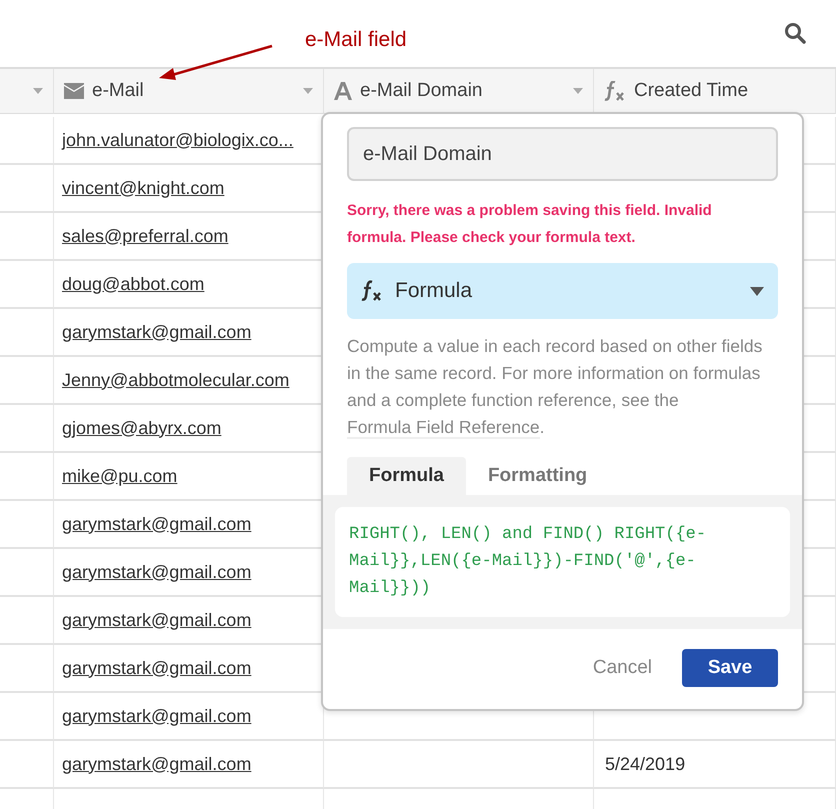 Image resolution: width=836 pixels, height=809 pixels. I want to click on field-type-dropdown: Formula, so click(562, 291).